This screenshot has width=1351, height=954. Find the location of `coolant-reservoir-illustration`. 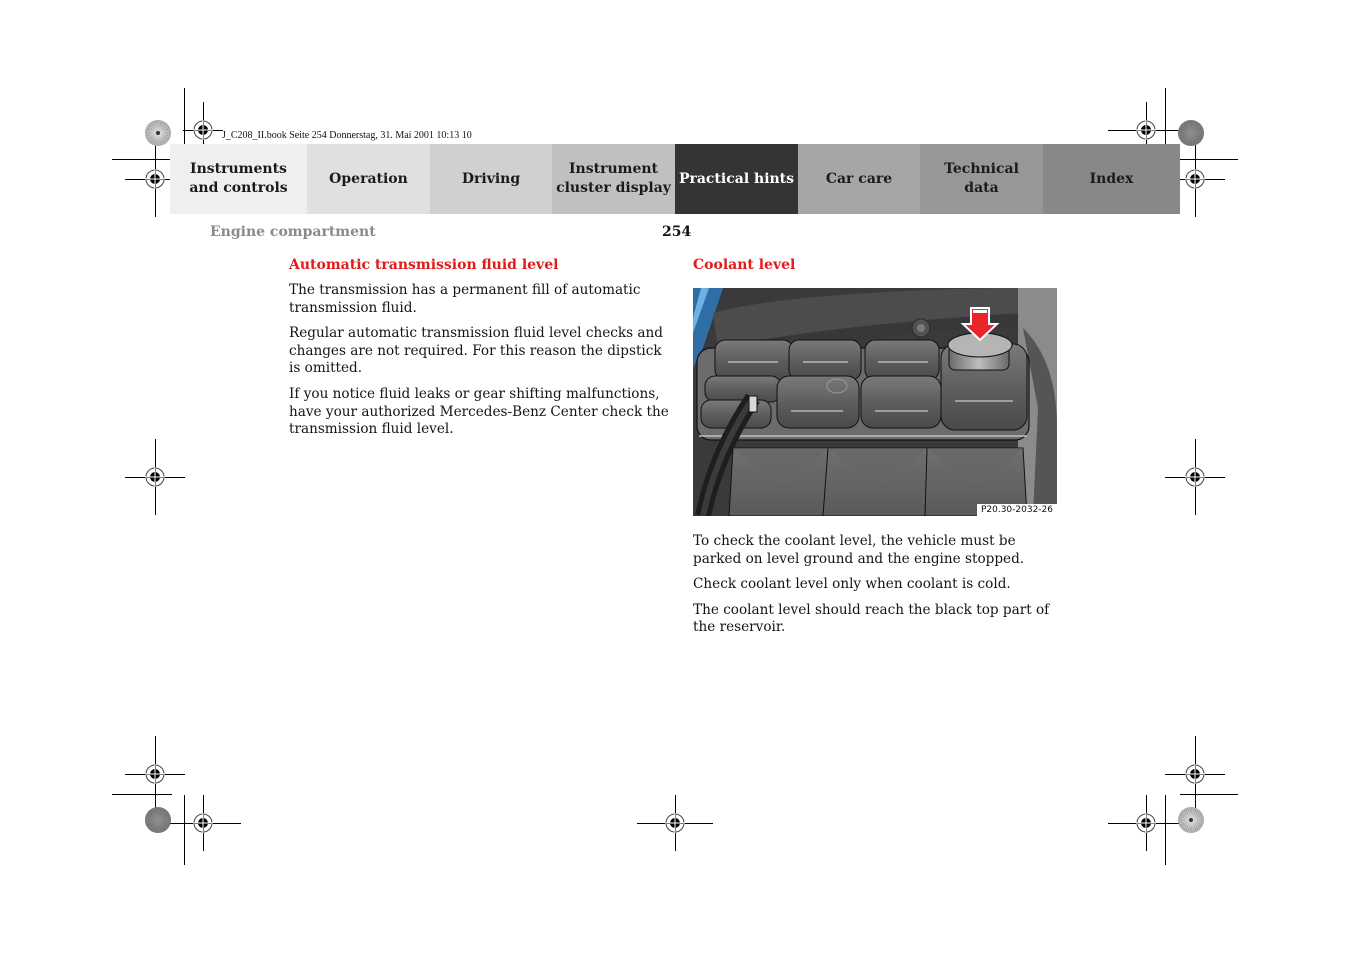

coolant-reservoir-illustration is located at coordinates (875, 402).